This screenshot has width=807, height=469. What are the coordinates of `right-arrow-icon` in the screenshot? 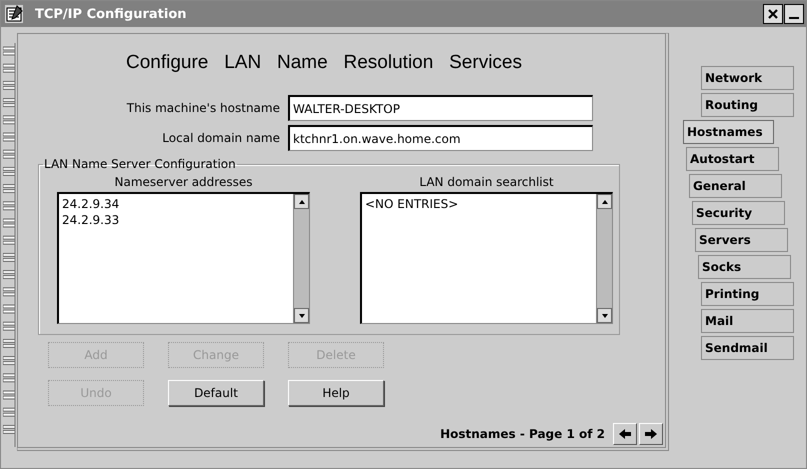 It's located at (651, 434).